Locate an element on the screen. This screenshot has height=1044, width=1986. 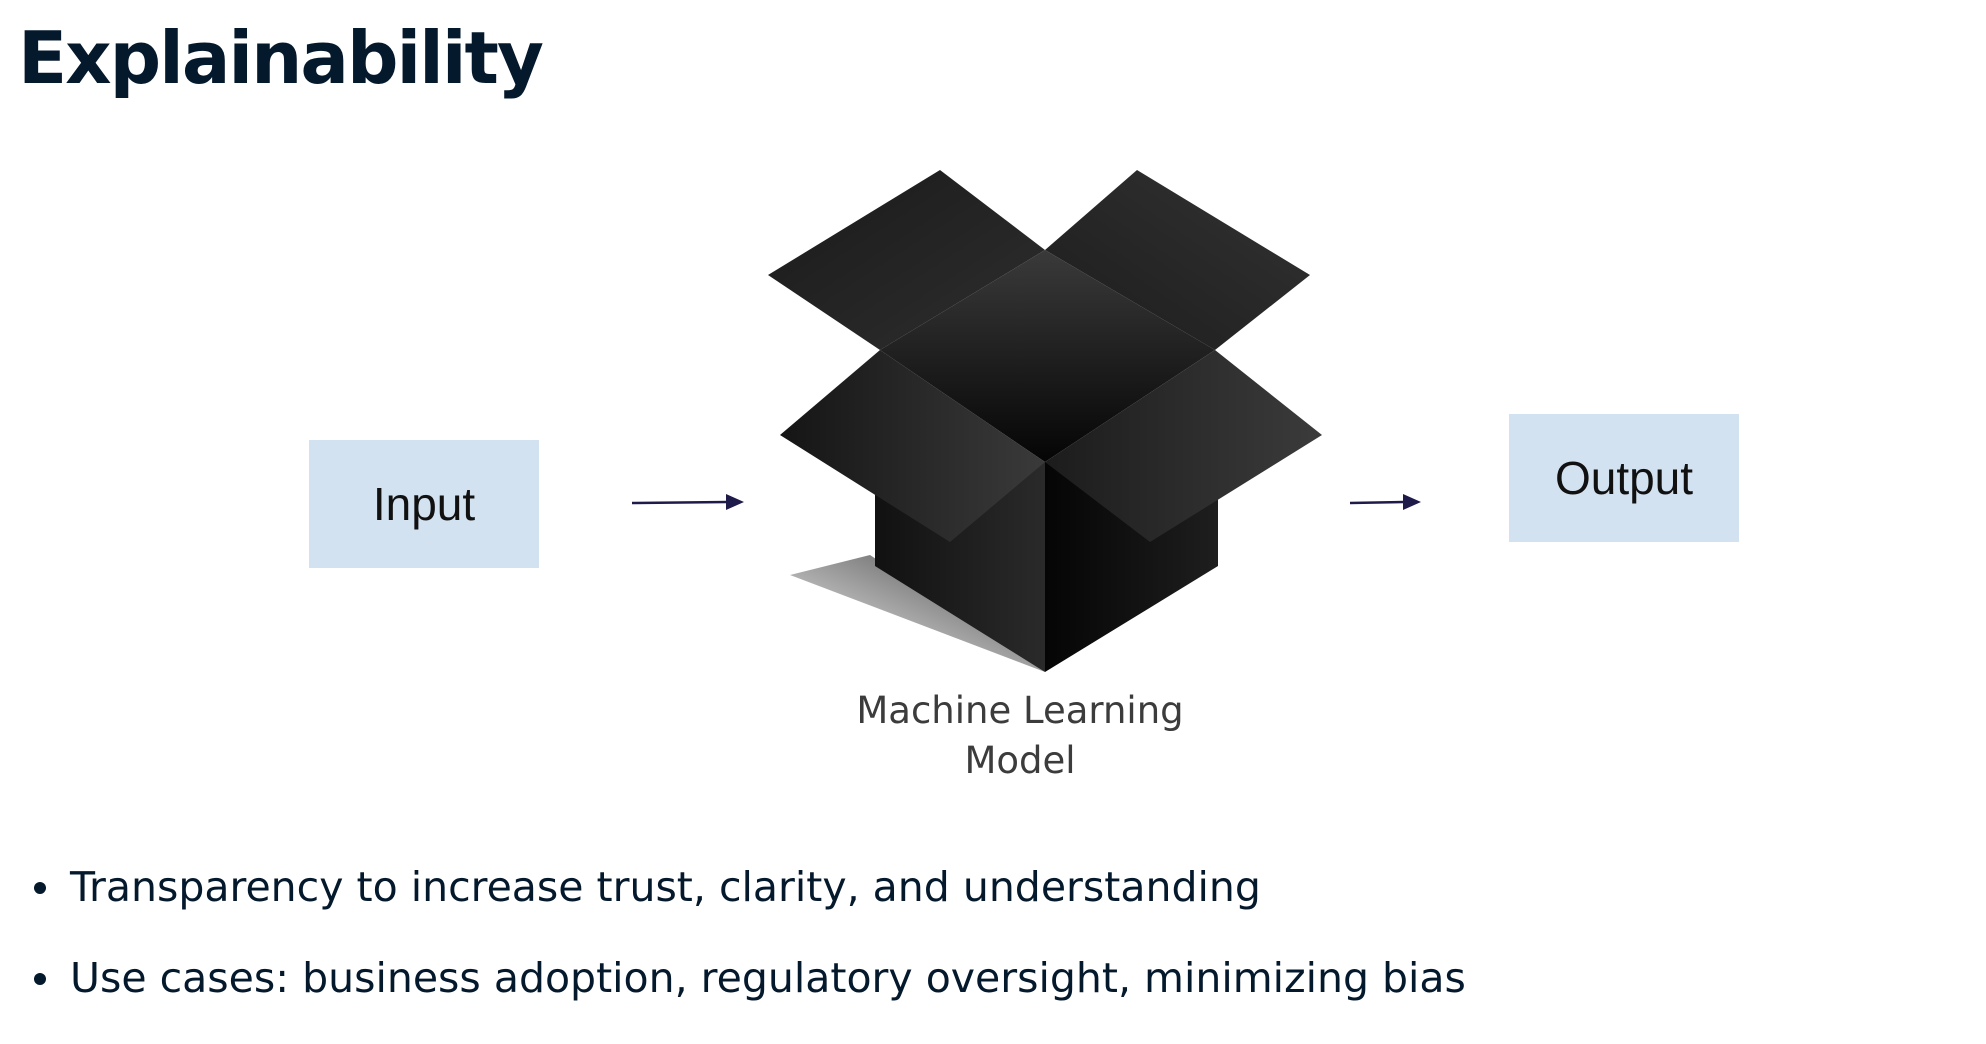
model-label: Machine Learning Model is located at coordinates (1020, 736).